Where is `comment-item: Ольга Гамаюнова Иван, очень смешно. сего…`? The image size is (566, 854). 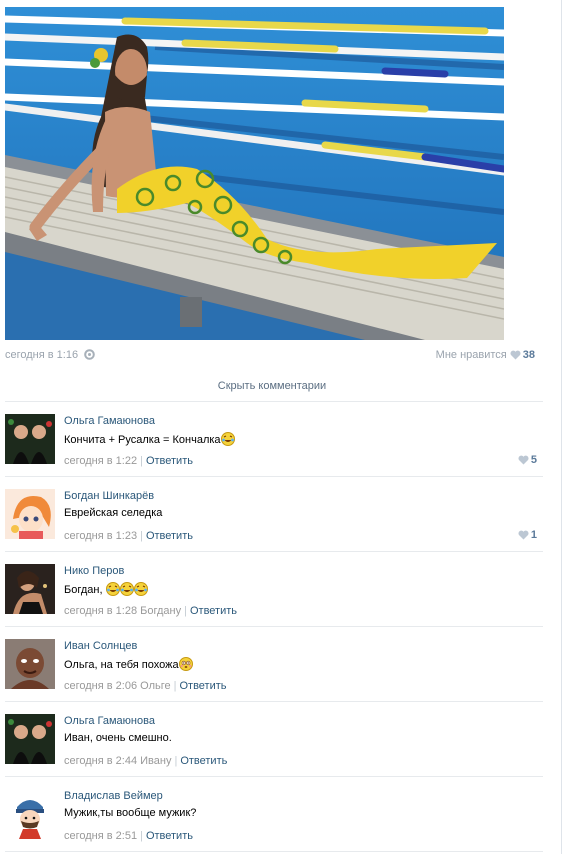
comment-item: Ольга Гамаюнова Иван, очень смешно. сего… is located at coordinates (274, 739).